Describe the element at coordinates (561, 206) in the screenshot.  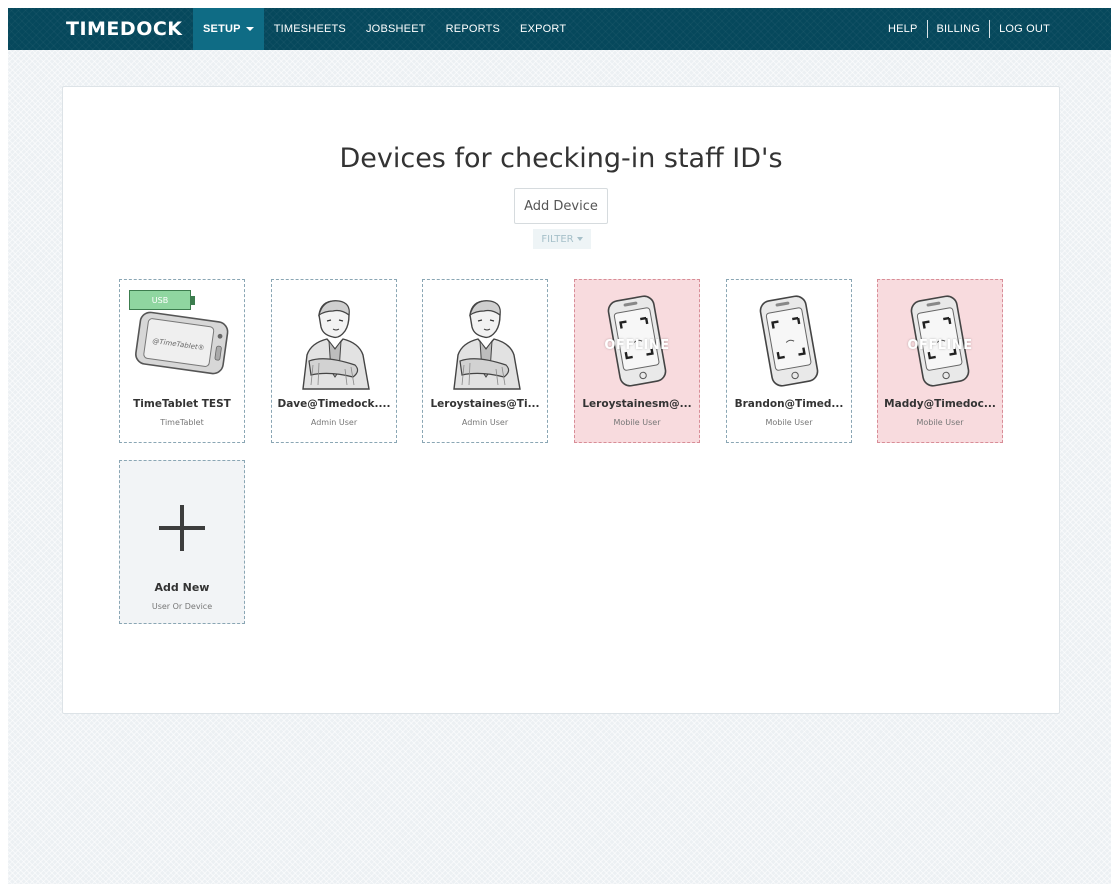
I see `add-device-button: Add Device` at that location.